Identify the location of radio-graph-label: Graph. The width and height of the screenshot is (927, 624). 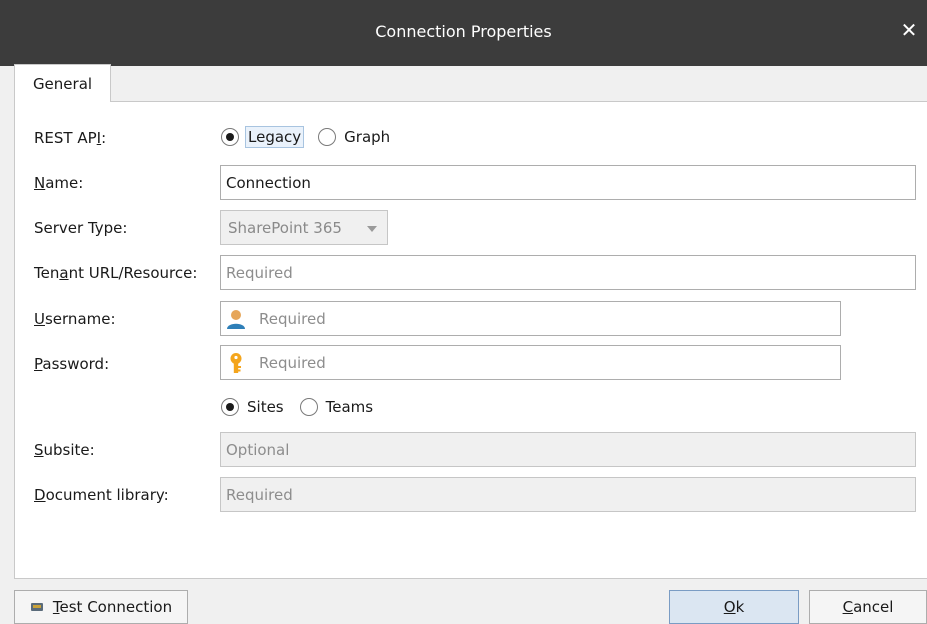
(367, 137).